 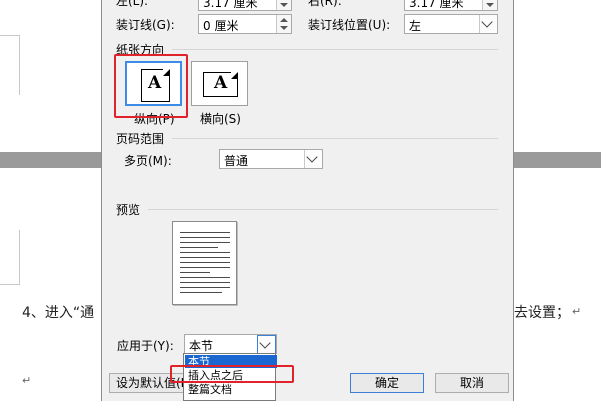 What do you see at coordinates (284, 20) in the screenshot?
I see `spin-up-icon` at bounding box center [284, 20].